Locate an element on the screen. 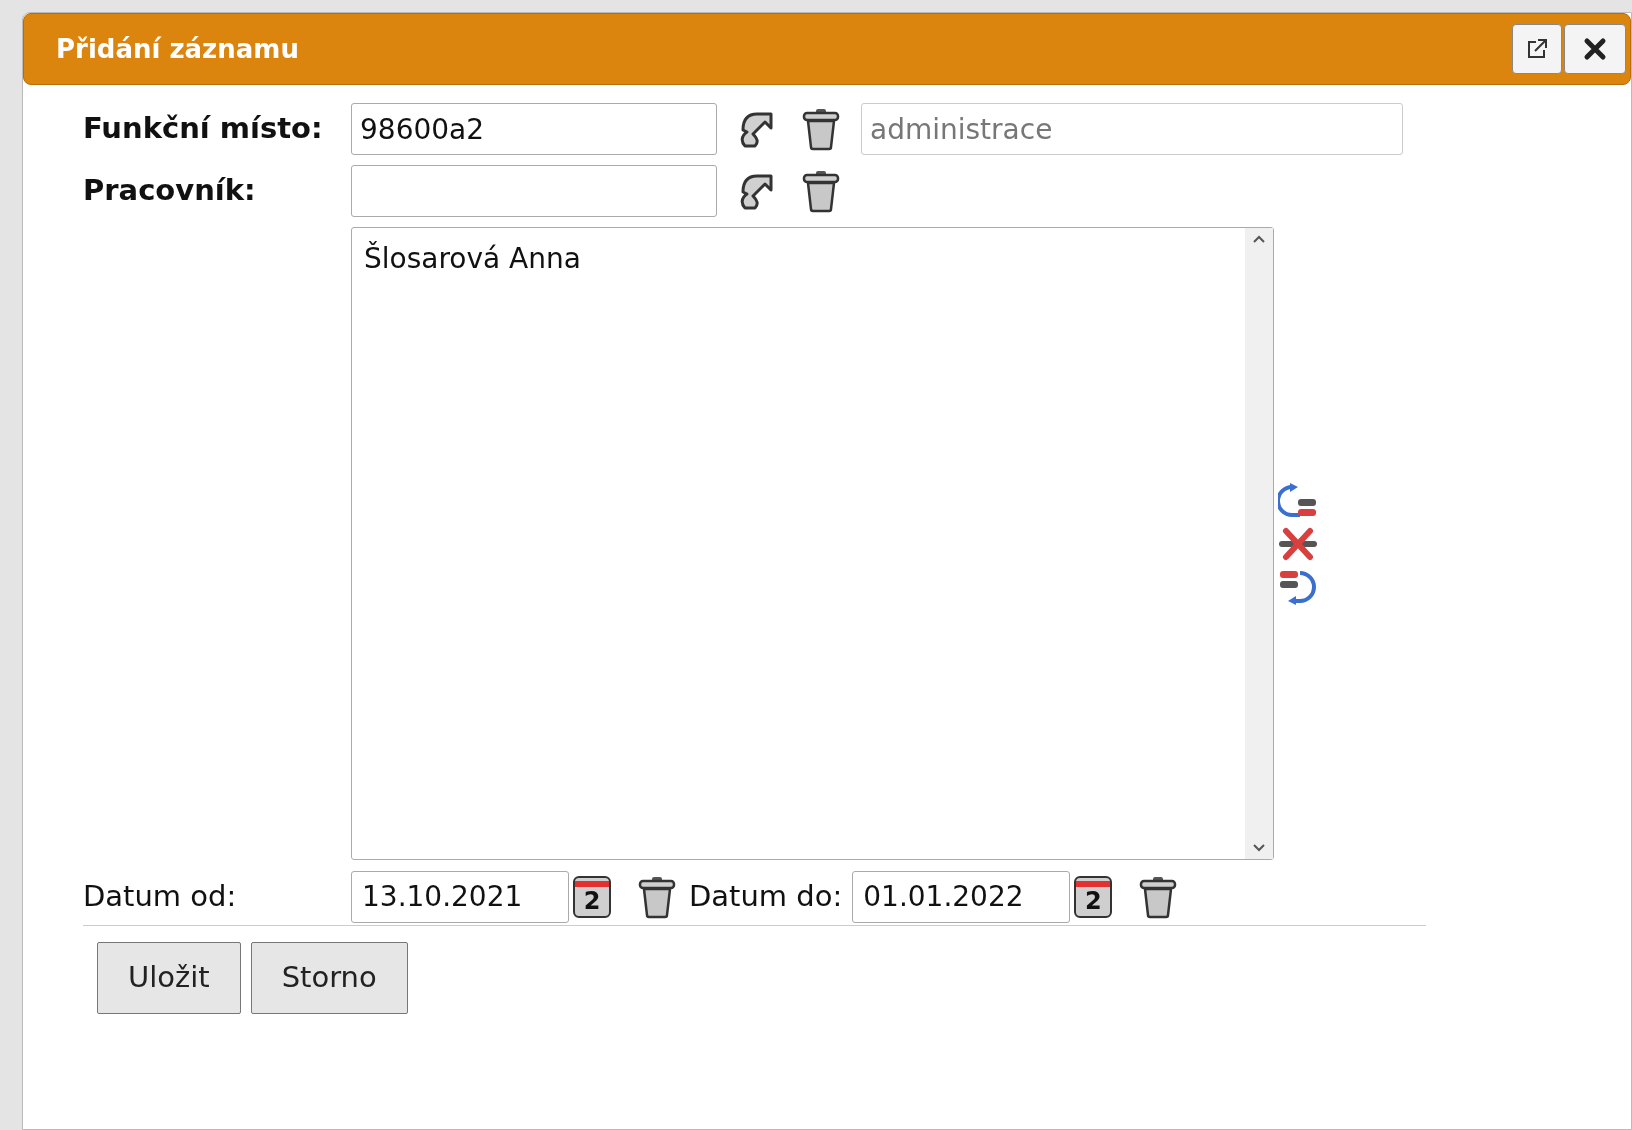  scrollbar is located at coordinates (1259, 543).